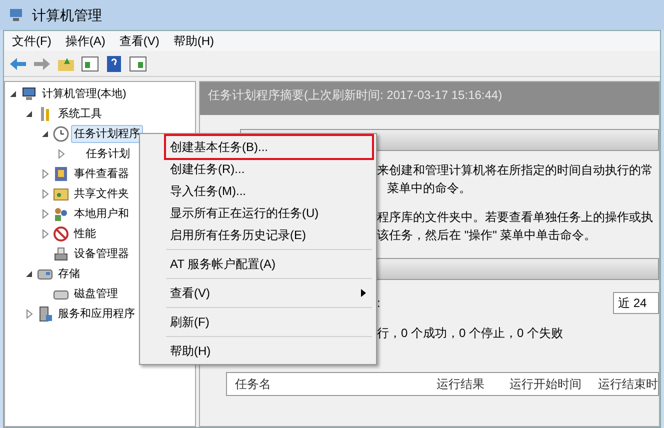 The image size is (664, 428). I want to click on tree-item: 系统工具, so click(80, 114).